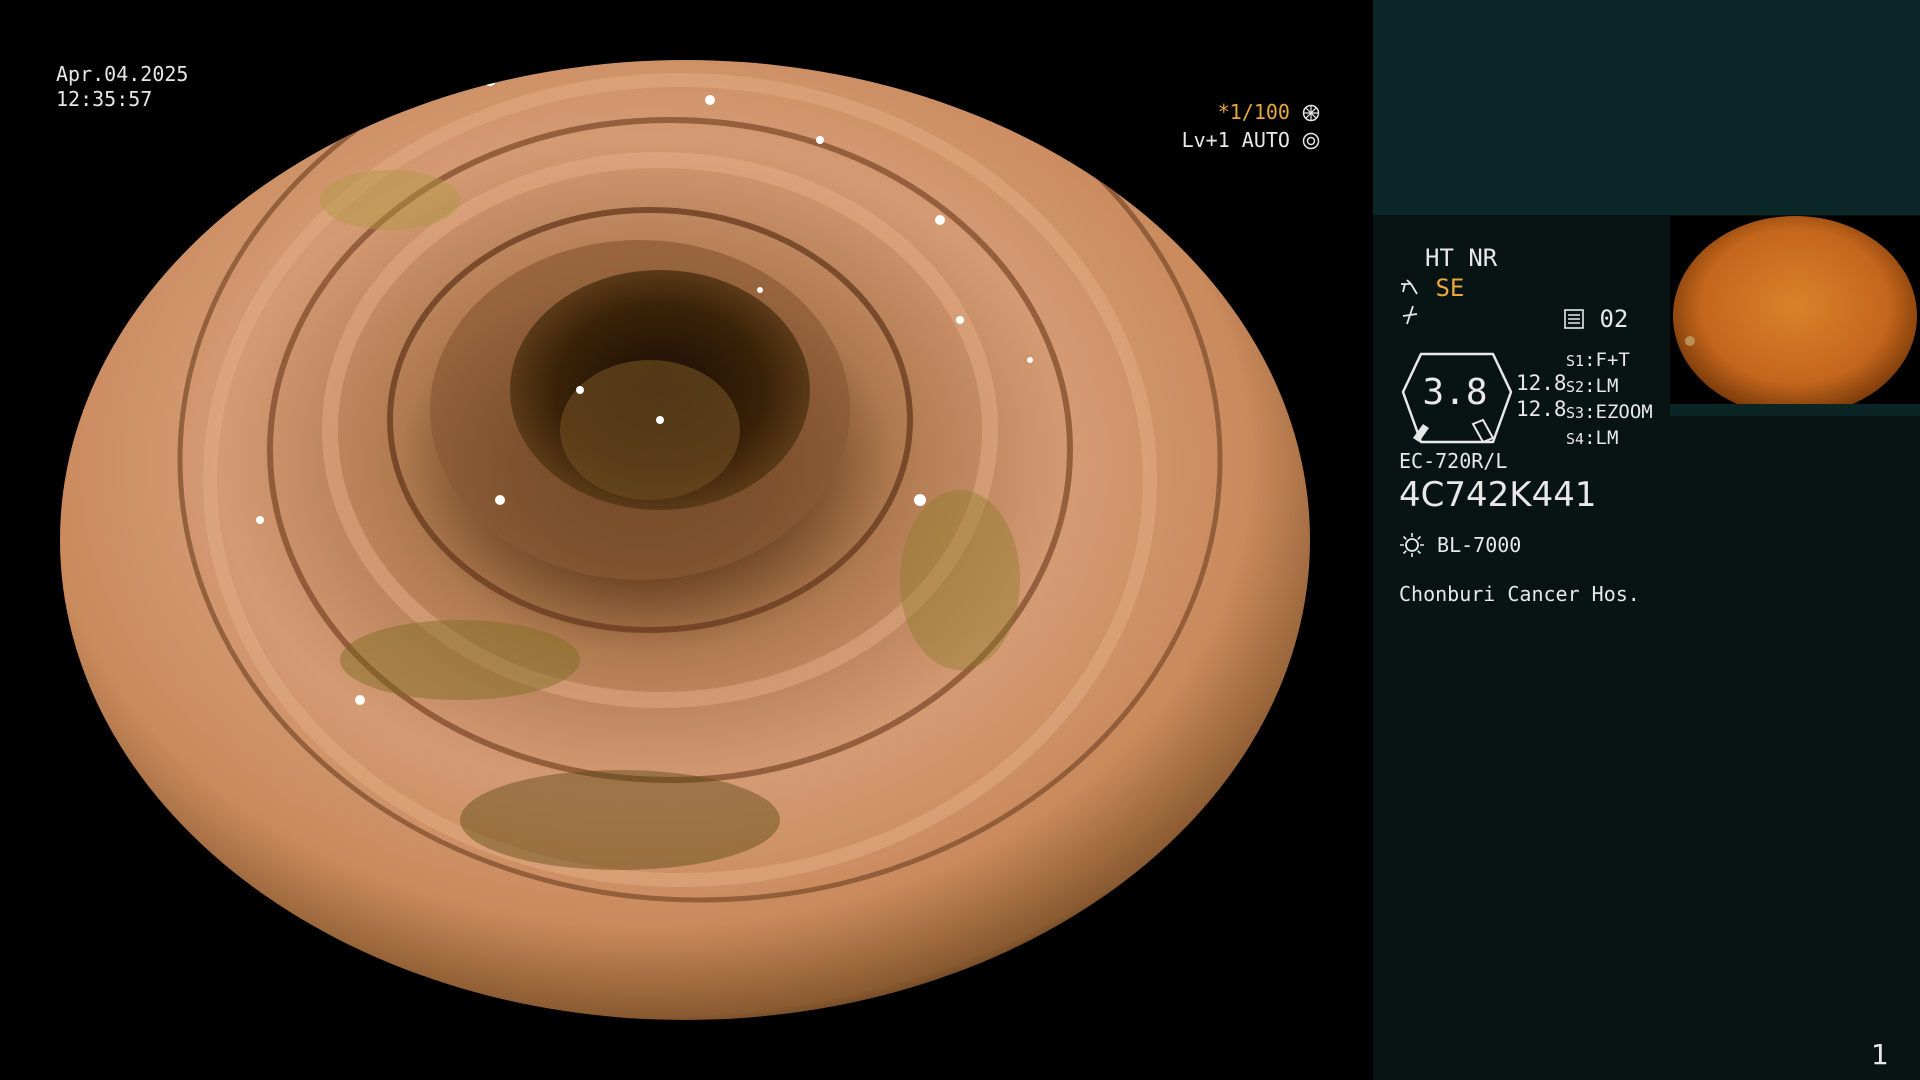 This screenshot has height=1080, width=1920. I want to click on switch-value: F+T, so click(1612, 360).